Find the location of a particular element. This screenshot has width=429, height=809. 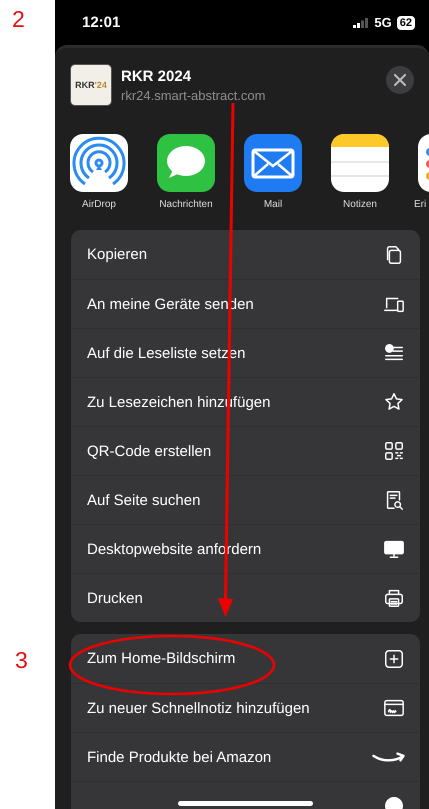

monitor-icon is located at coordinates (394, 549).